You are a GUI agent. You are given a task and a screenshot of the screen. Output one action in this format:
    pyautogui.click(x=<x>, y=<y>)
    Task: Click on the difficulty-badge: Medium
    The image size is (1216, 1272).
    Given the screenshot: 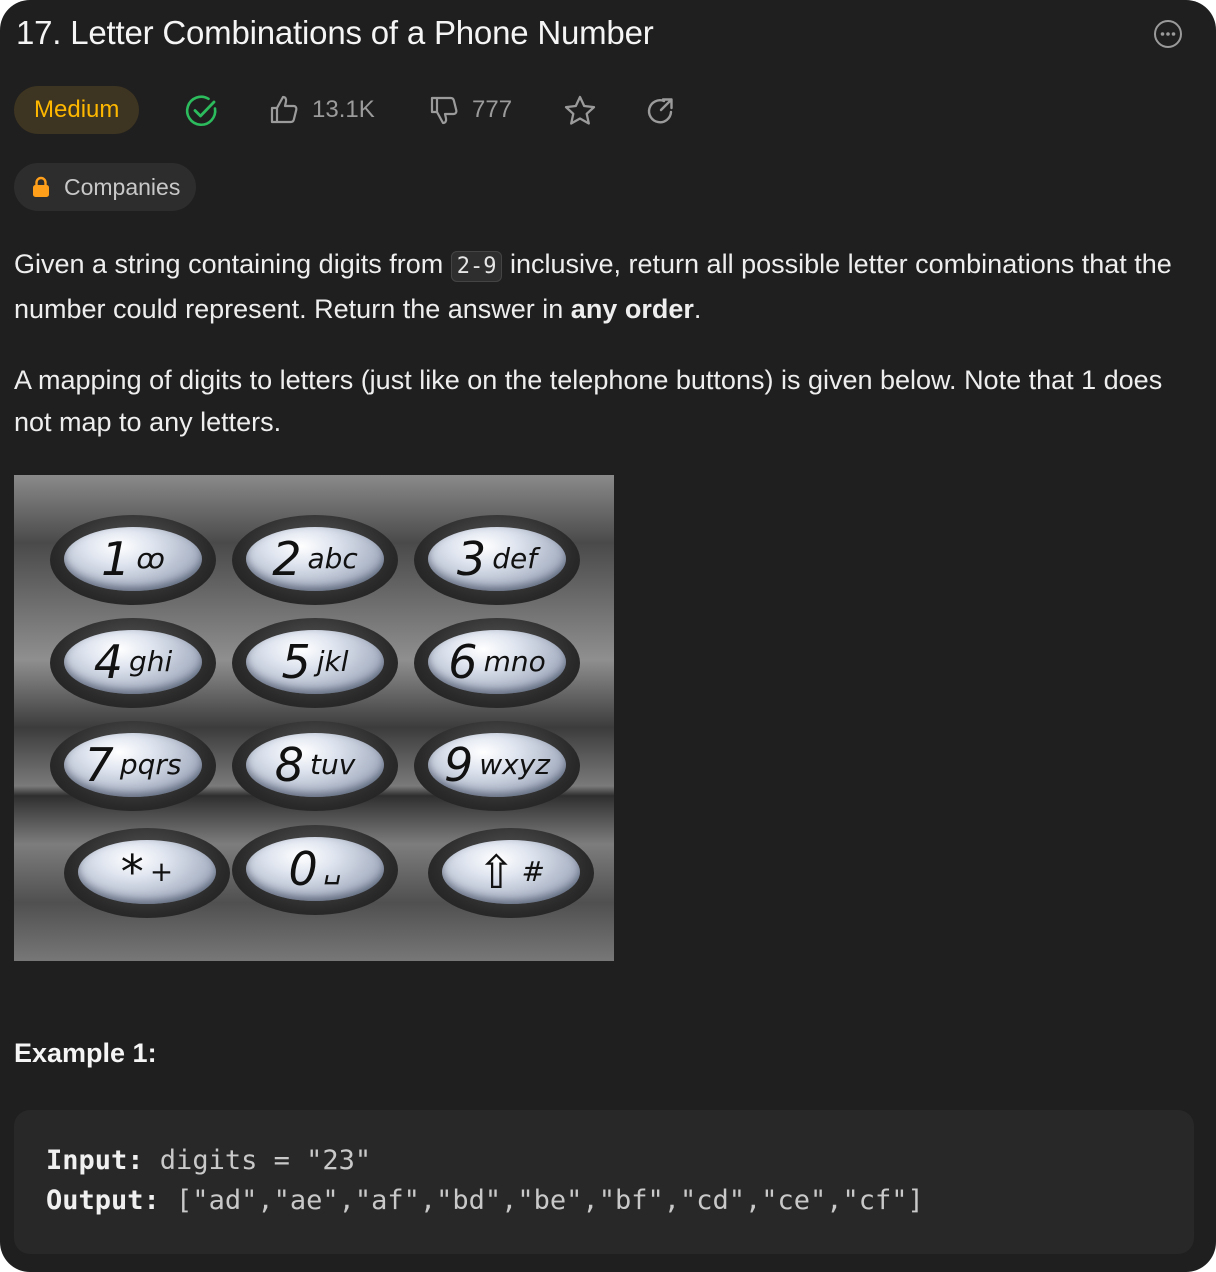 What is the action you would take?
    pyautogui.click(x=77, y=110)
    